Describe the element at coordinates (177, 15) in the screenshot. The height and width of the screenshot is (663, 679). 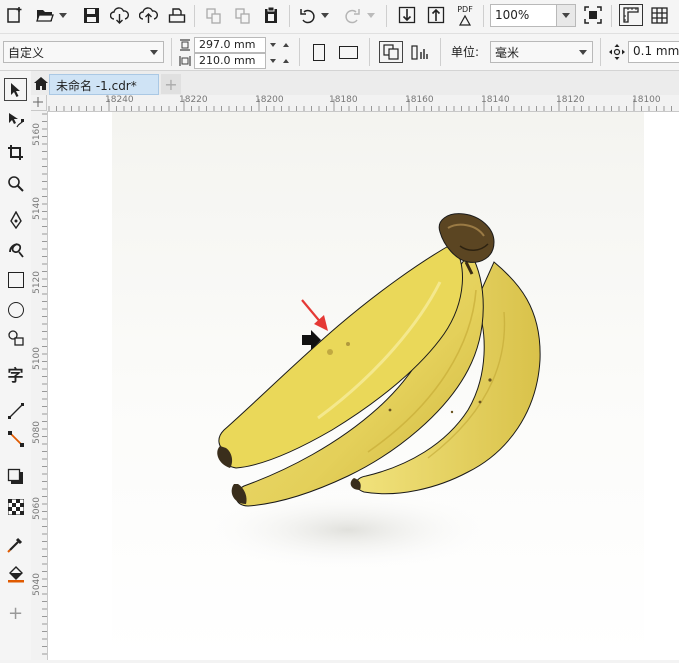
I see `print-icon` at that location.